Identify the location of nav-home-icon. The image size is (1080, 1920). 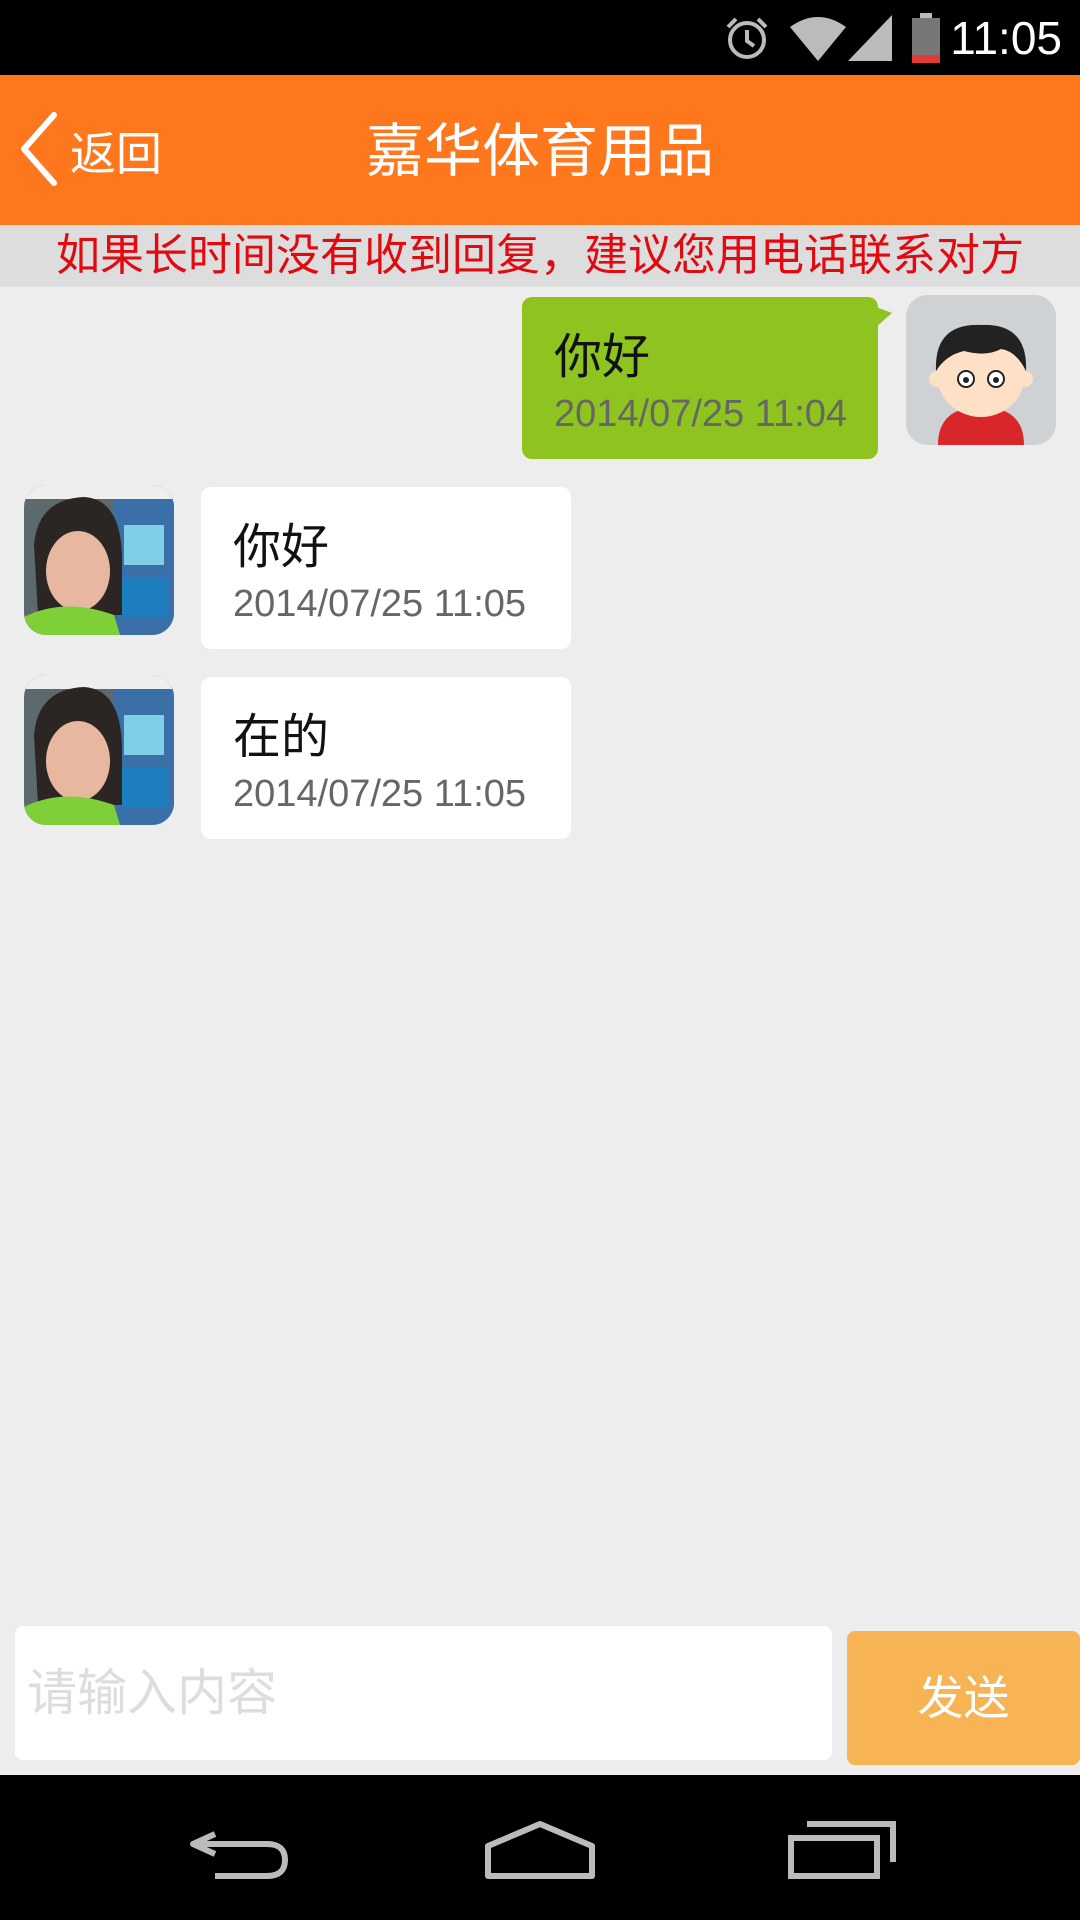
(540, 1850).